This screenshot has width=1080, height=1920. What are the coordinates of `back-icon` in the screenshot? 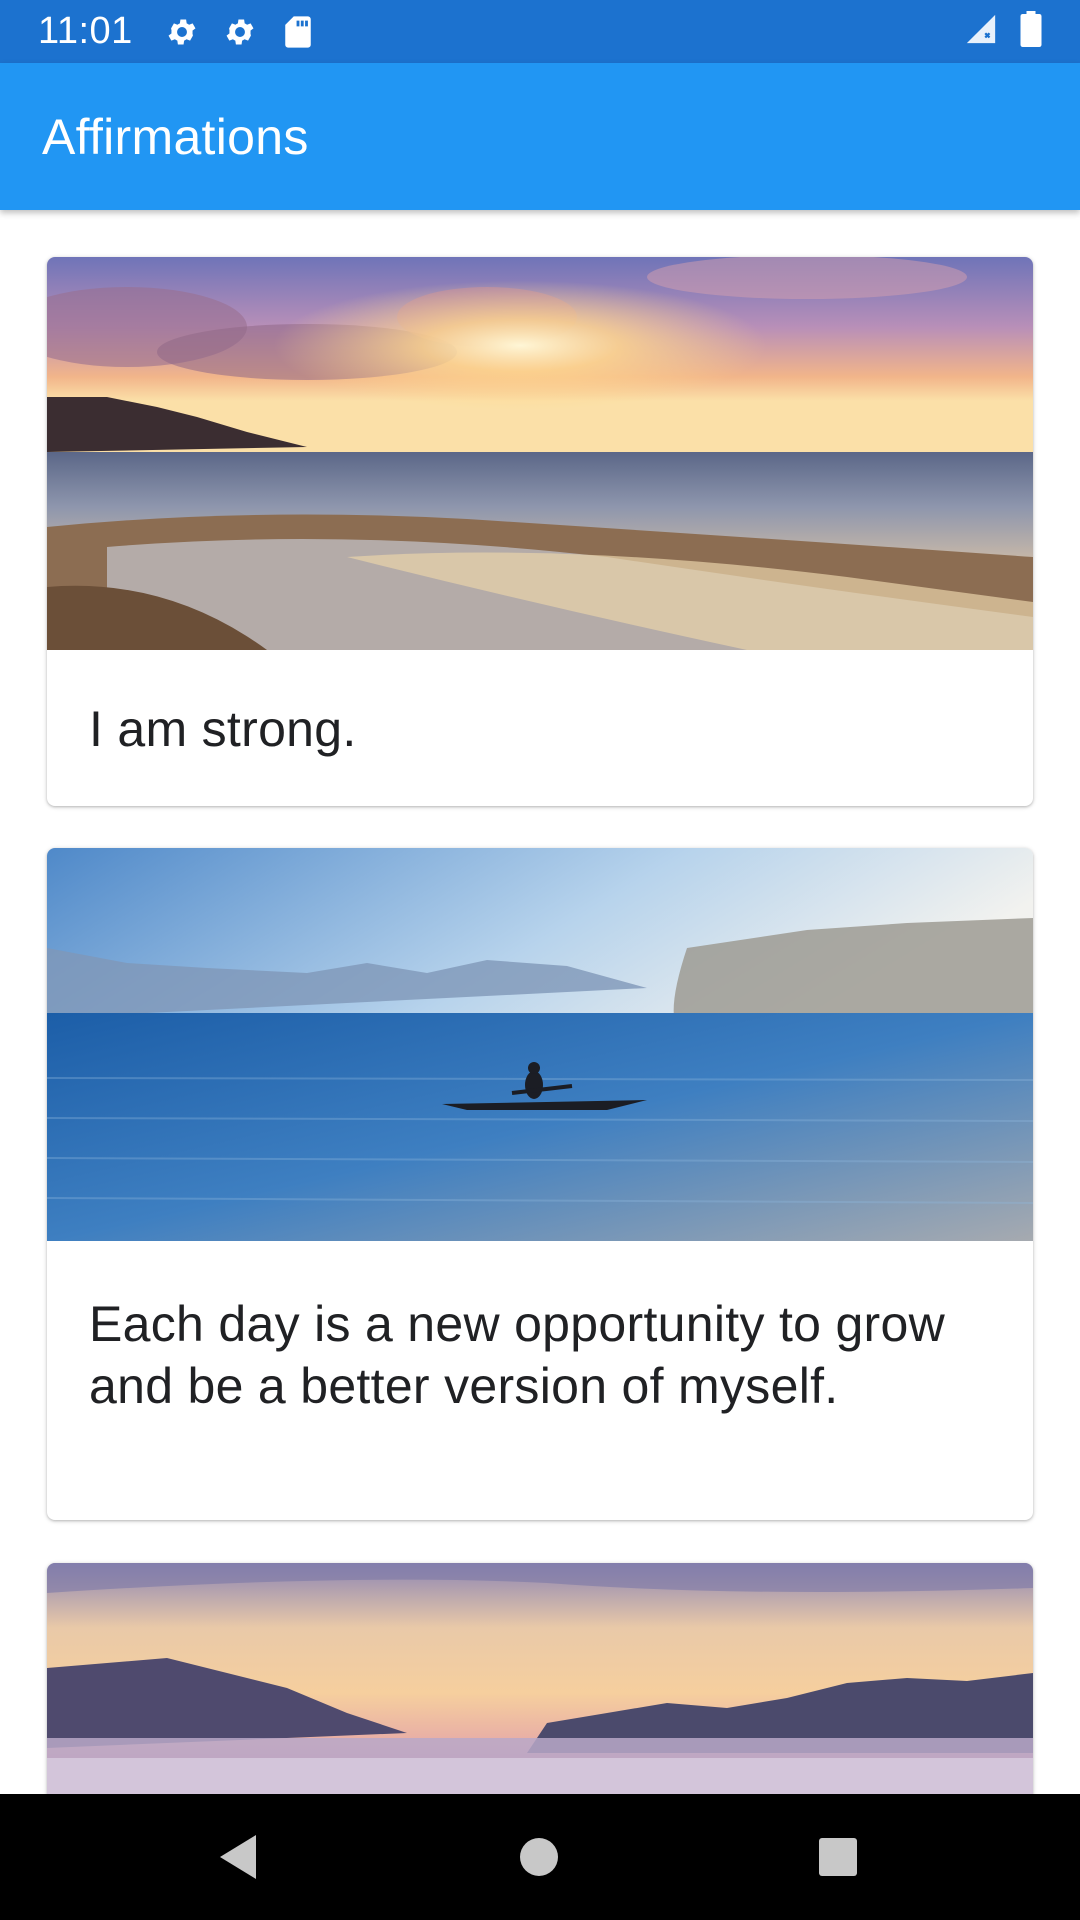 It's located at (238, 1857).